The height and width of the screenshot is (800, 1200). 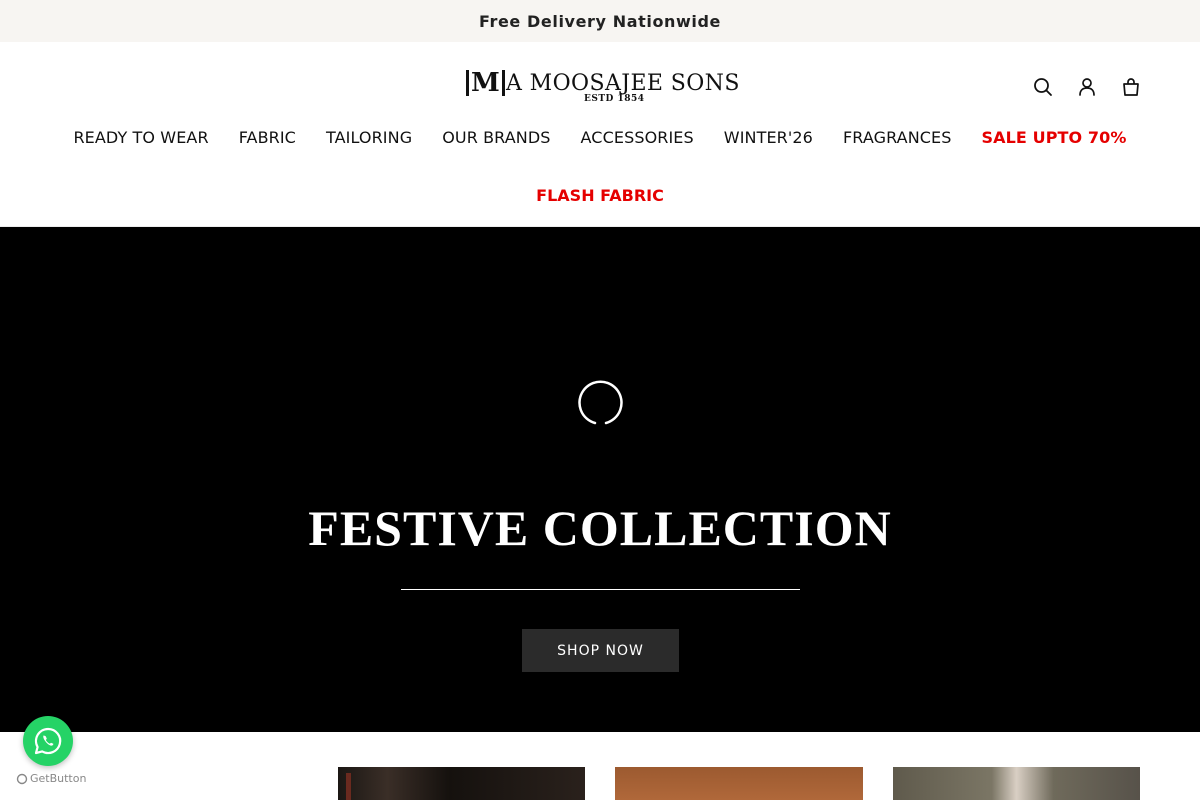 I want to click on loading-spinner-icon, so click(x=600, y=402).